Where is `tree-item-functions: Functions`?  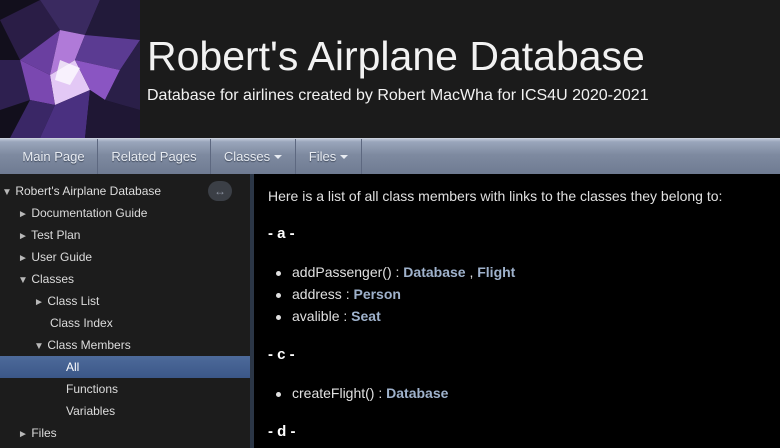
tree-item-functions: Functions is located at coordinates (125, 389).